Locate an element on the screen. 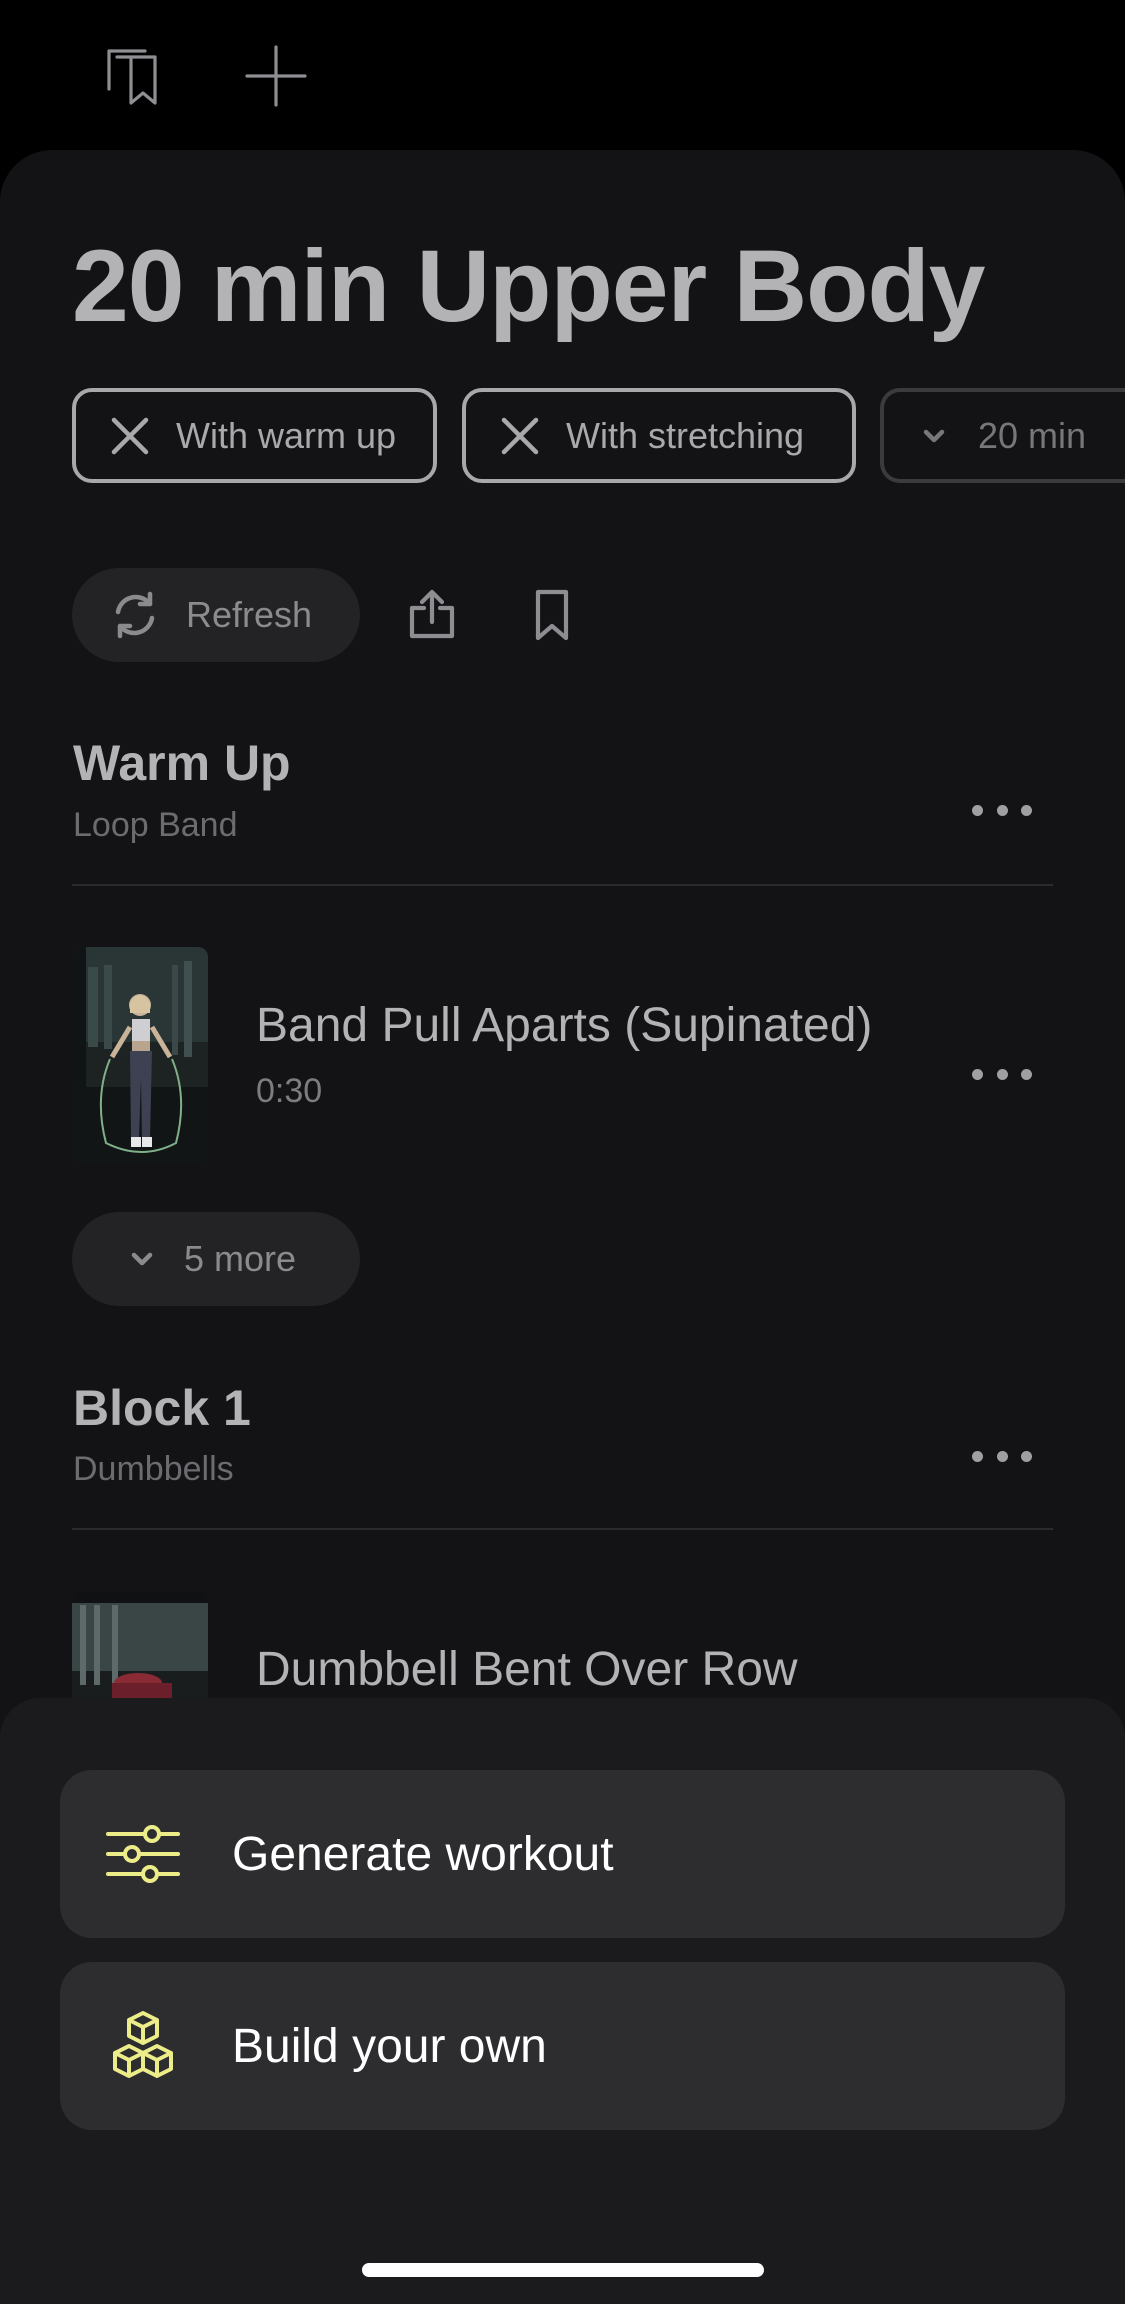 The image size is (1125, 2304). saved-workouts-icon is located at coordinates (132, 76).